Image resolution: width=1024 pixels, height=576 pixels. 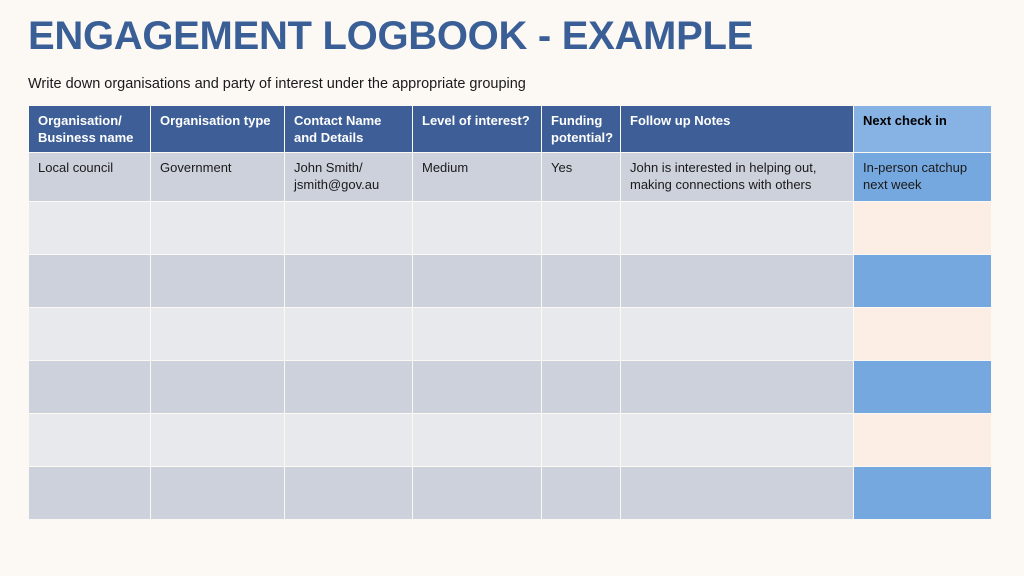 I want to click on column-header-next-check-in: Next check in, so click(x=922, y=129).